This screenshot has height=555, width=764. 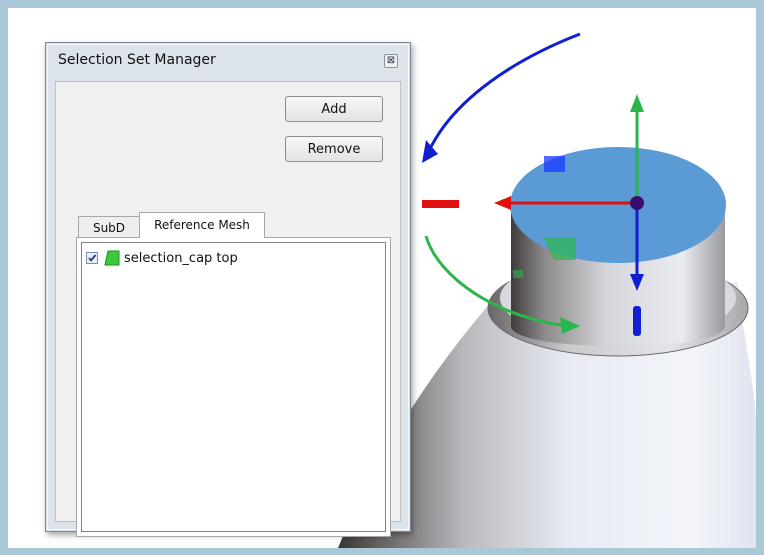 What do you see at coordinates (637, 203) in the screenshot?
I see `gizmo-center-handle` at bounding box center [637, 203].